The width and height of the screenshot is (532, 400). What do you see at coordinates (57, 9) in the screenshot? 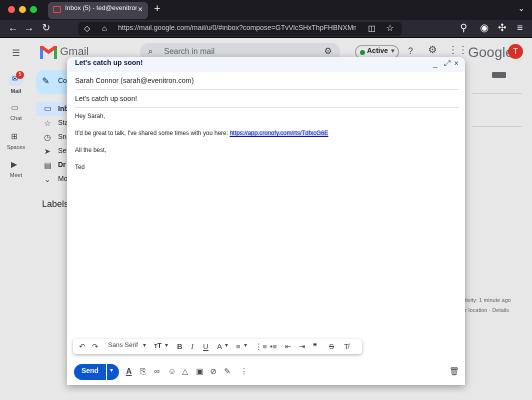
I see `gmail-favicon-icon` at bounding box center [57, 9].